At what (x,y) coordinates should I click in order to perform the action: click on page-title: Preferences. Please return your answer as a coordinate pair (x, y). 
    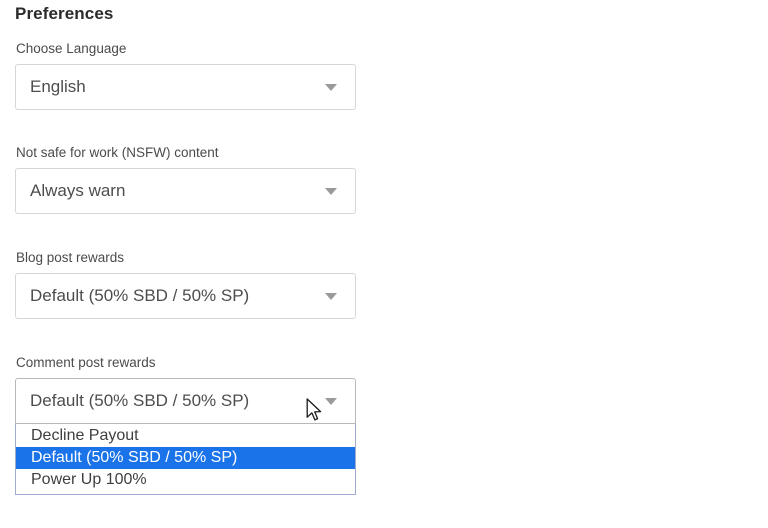
    Looking at the image, I should click on (64, 13).